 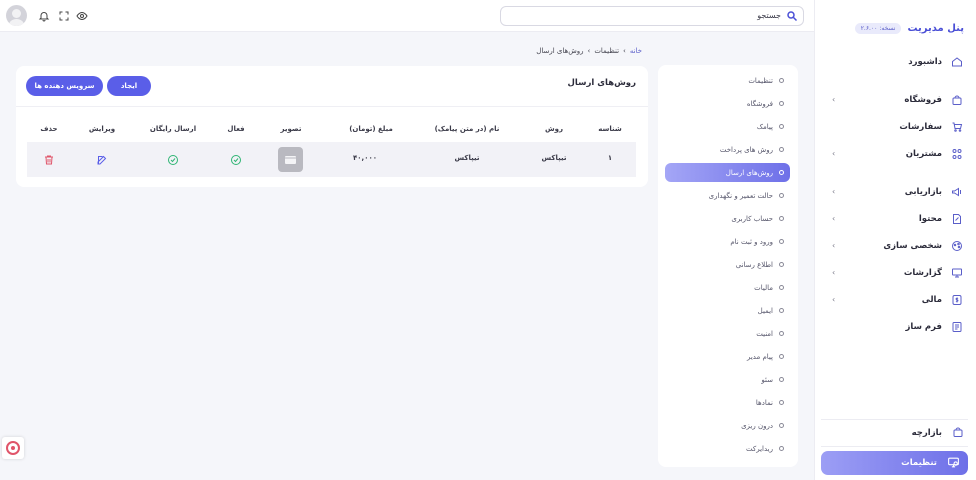 What do you see at coordinates (935, 28) in the screenshot?
I see `brand-title: پنل مدیریت` at bounding box center [935, 28].